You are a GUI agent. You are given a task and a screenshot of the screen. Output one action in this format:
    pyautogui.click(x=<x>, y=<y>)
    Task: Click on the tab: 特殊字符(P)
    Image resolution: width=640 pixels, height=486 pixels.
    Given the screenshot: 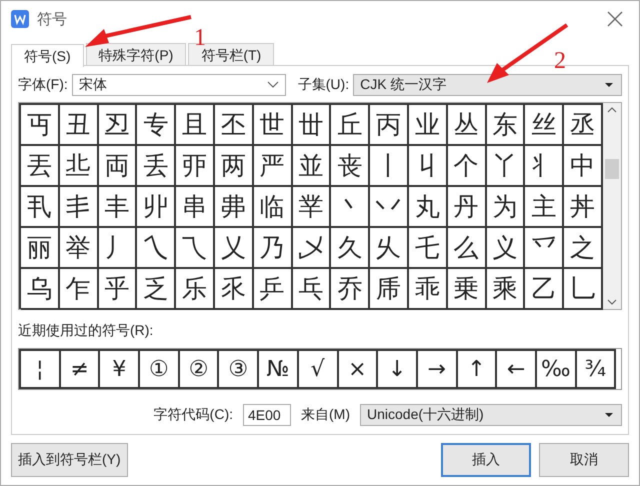 What is the action you would take?
    pyautogui.click(x=136, y=54)
    